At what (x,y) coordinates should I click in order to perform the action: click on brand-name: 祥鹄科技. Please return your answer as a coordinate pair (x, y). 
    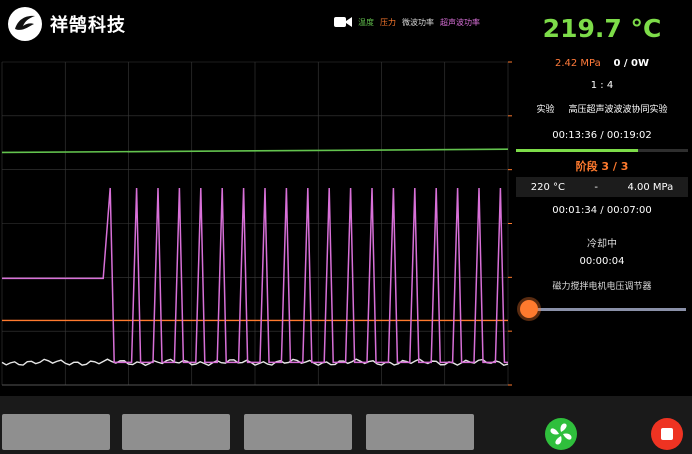
    Looking at the image, I should click on (88, 25).